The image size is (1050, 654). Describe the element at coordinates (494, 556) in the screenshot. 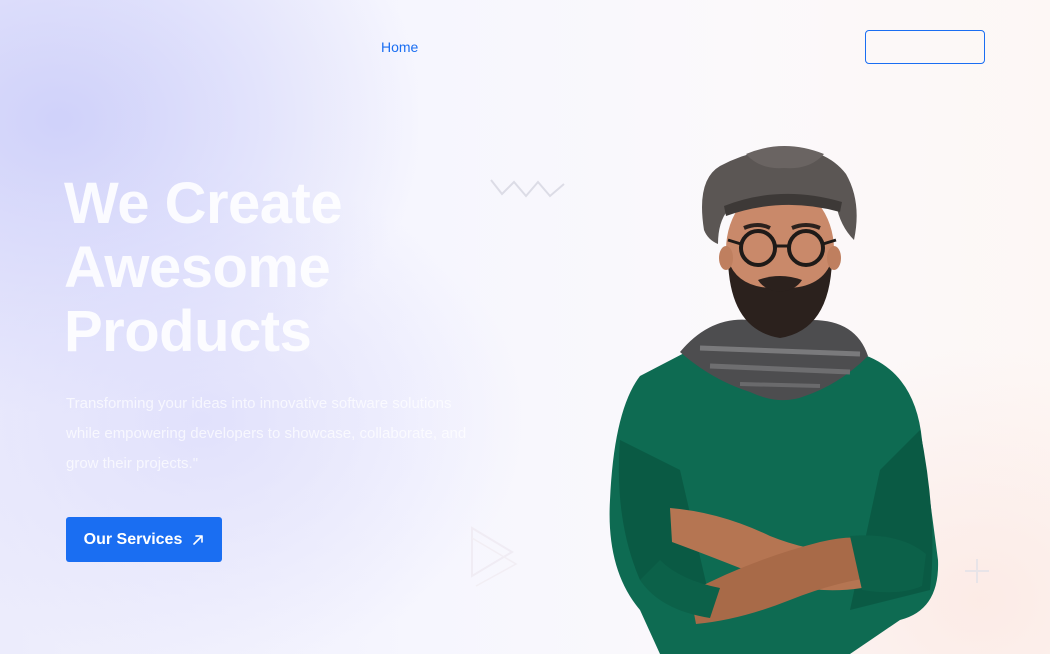

I see `play-outline-icon` at that location.